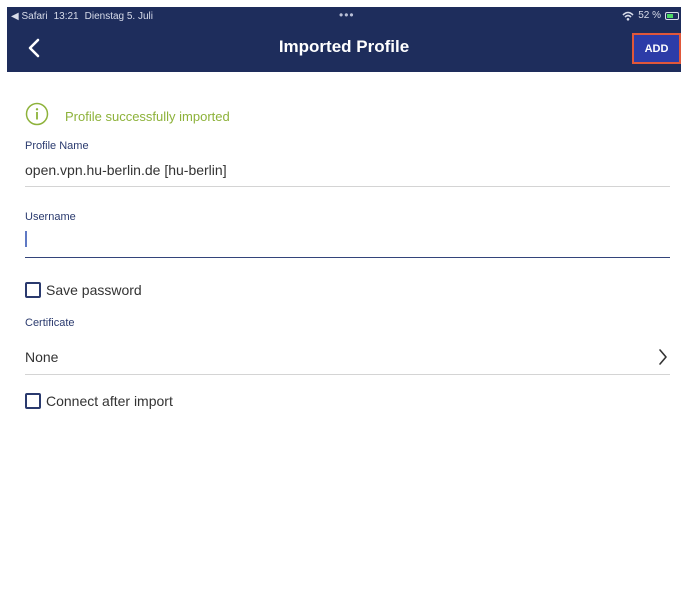 The height and width of the screenshot is (608, 681). Describe the element at coordinates (118, 16) in the screenshot. I see `status-date: Dienstag 5. Juli` at that location.